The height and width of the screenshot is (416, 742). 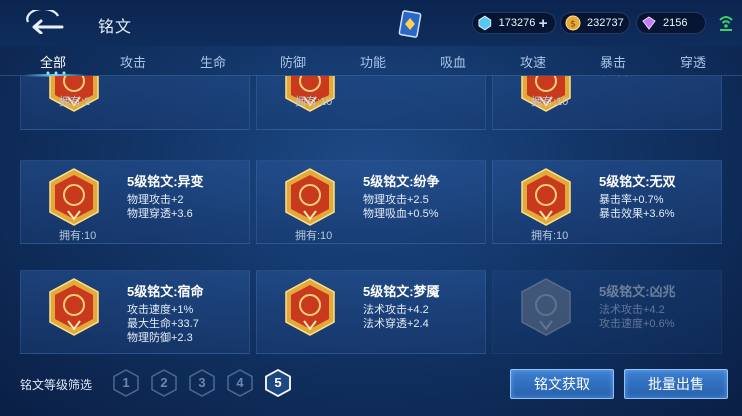 I want to click on rune-card: 物理攻击+3.2拥有:2, so click(x=135, y=103).